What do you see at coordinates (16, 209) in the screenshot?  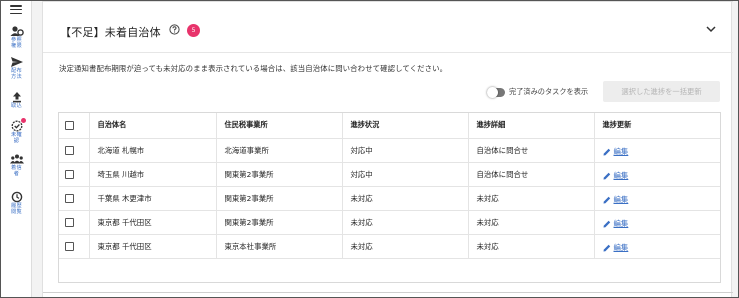 I see `sidebar-item-label: 履歴 閲覧` at bounding box center [16, 209].